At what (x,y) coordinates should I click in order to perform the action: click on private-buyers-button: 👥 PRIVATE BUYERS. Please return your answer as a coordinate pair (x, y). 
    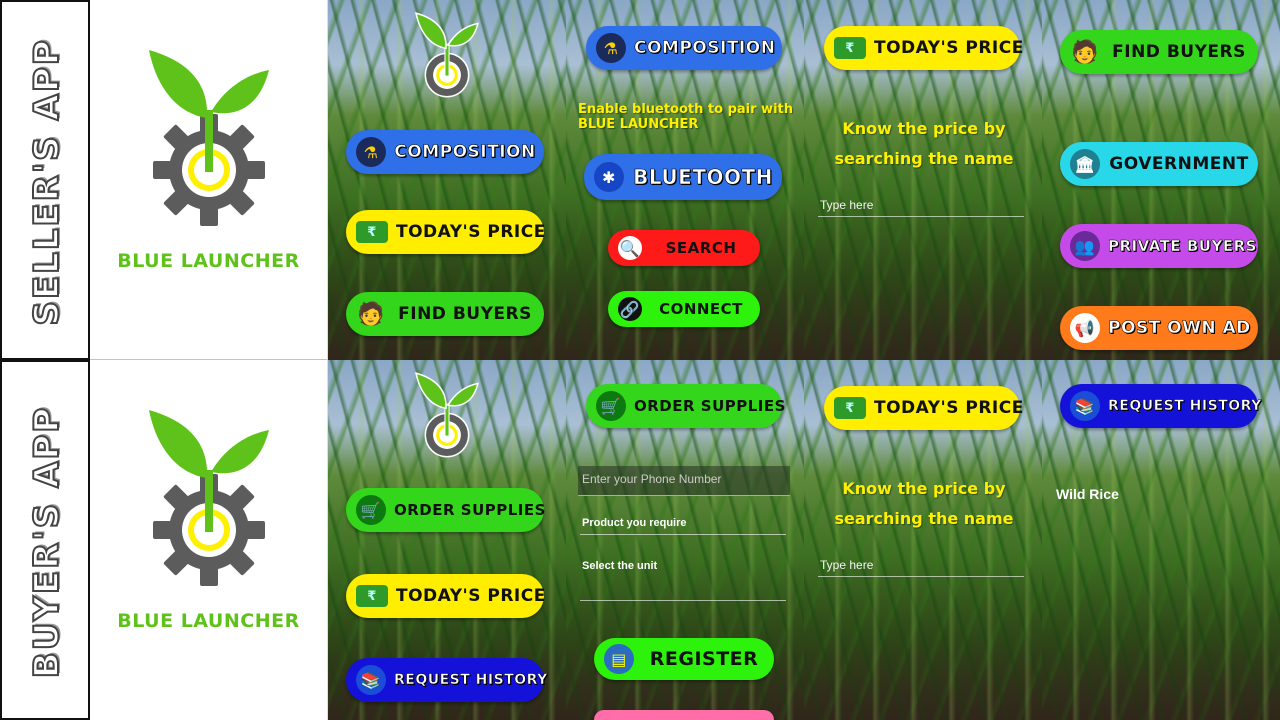
    Looking at the image, I should click on (1159, 246).